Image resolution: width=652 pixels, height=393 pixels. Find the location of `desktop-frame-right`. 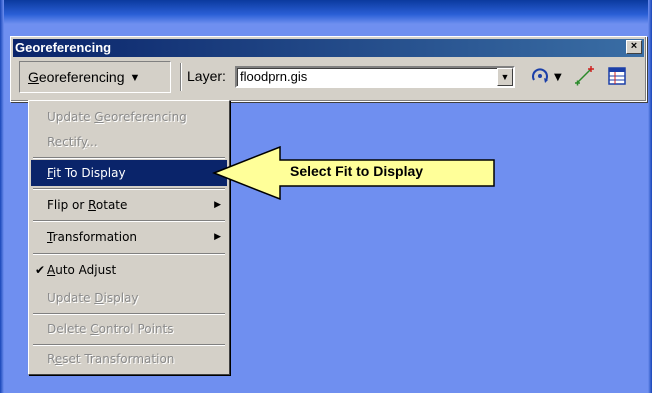

desktop-frame-right is located at coordinates (650, 196).